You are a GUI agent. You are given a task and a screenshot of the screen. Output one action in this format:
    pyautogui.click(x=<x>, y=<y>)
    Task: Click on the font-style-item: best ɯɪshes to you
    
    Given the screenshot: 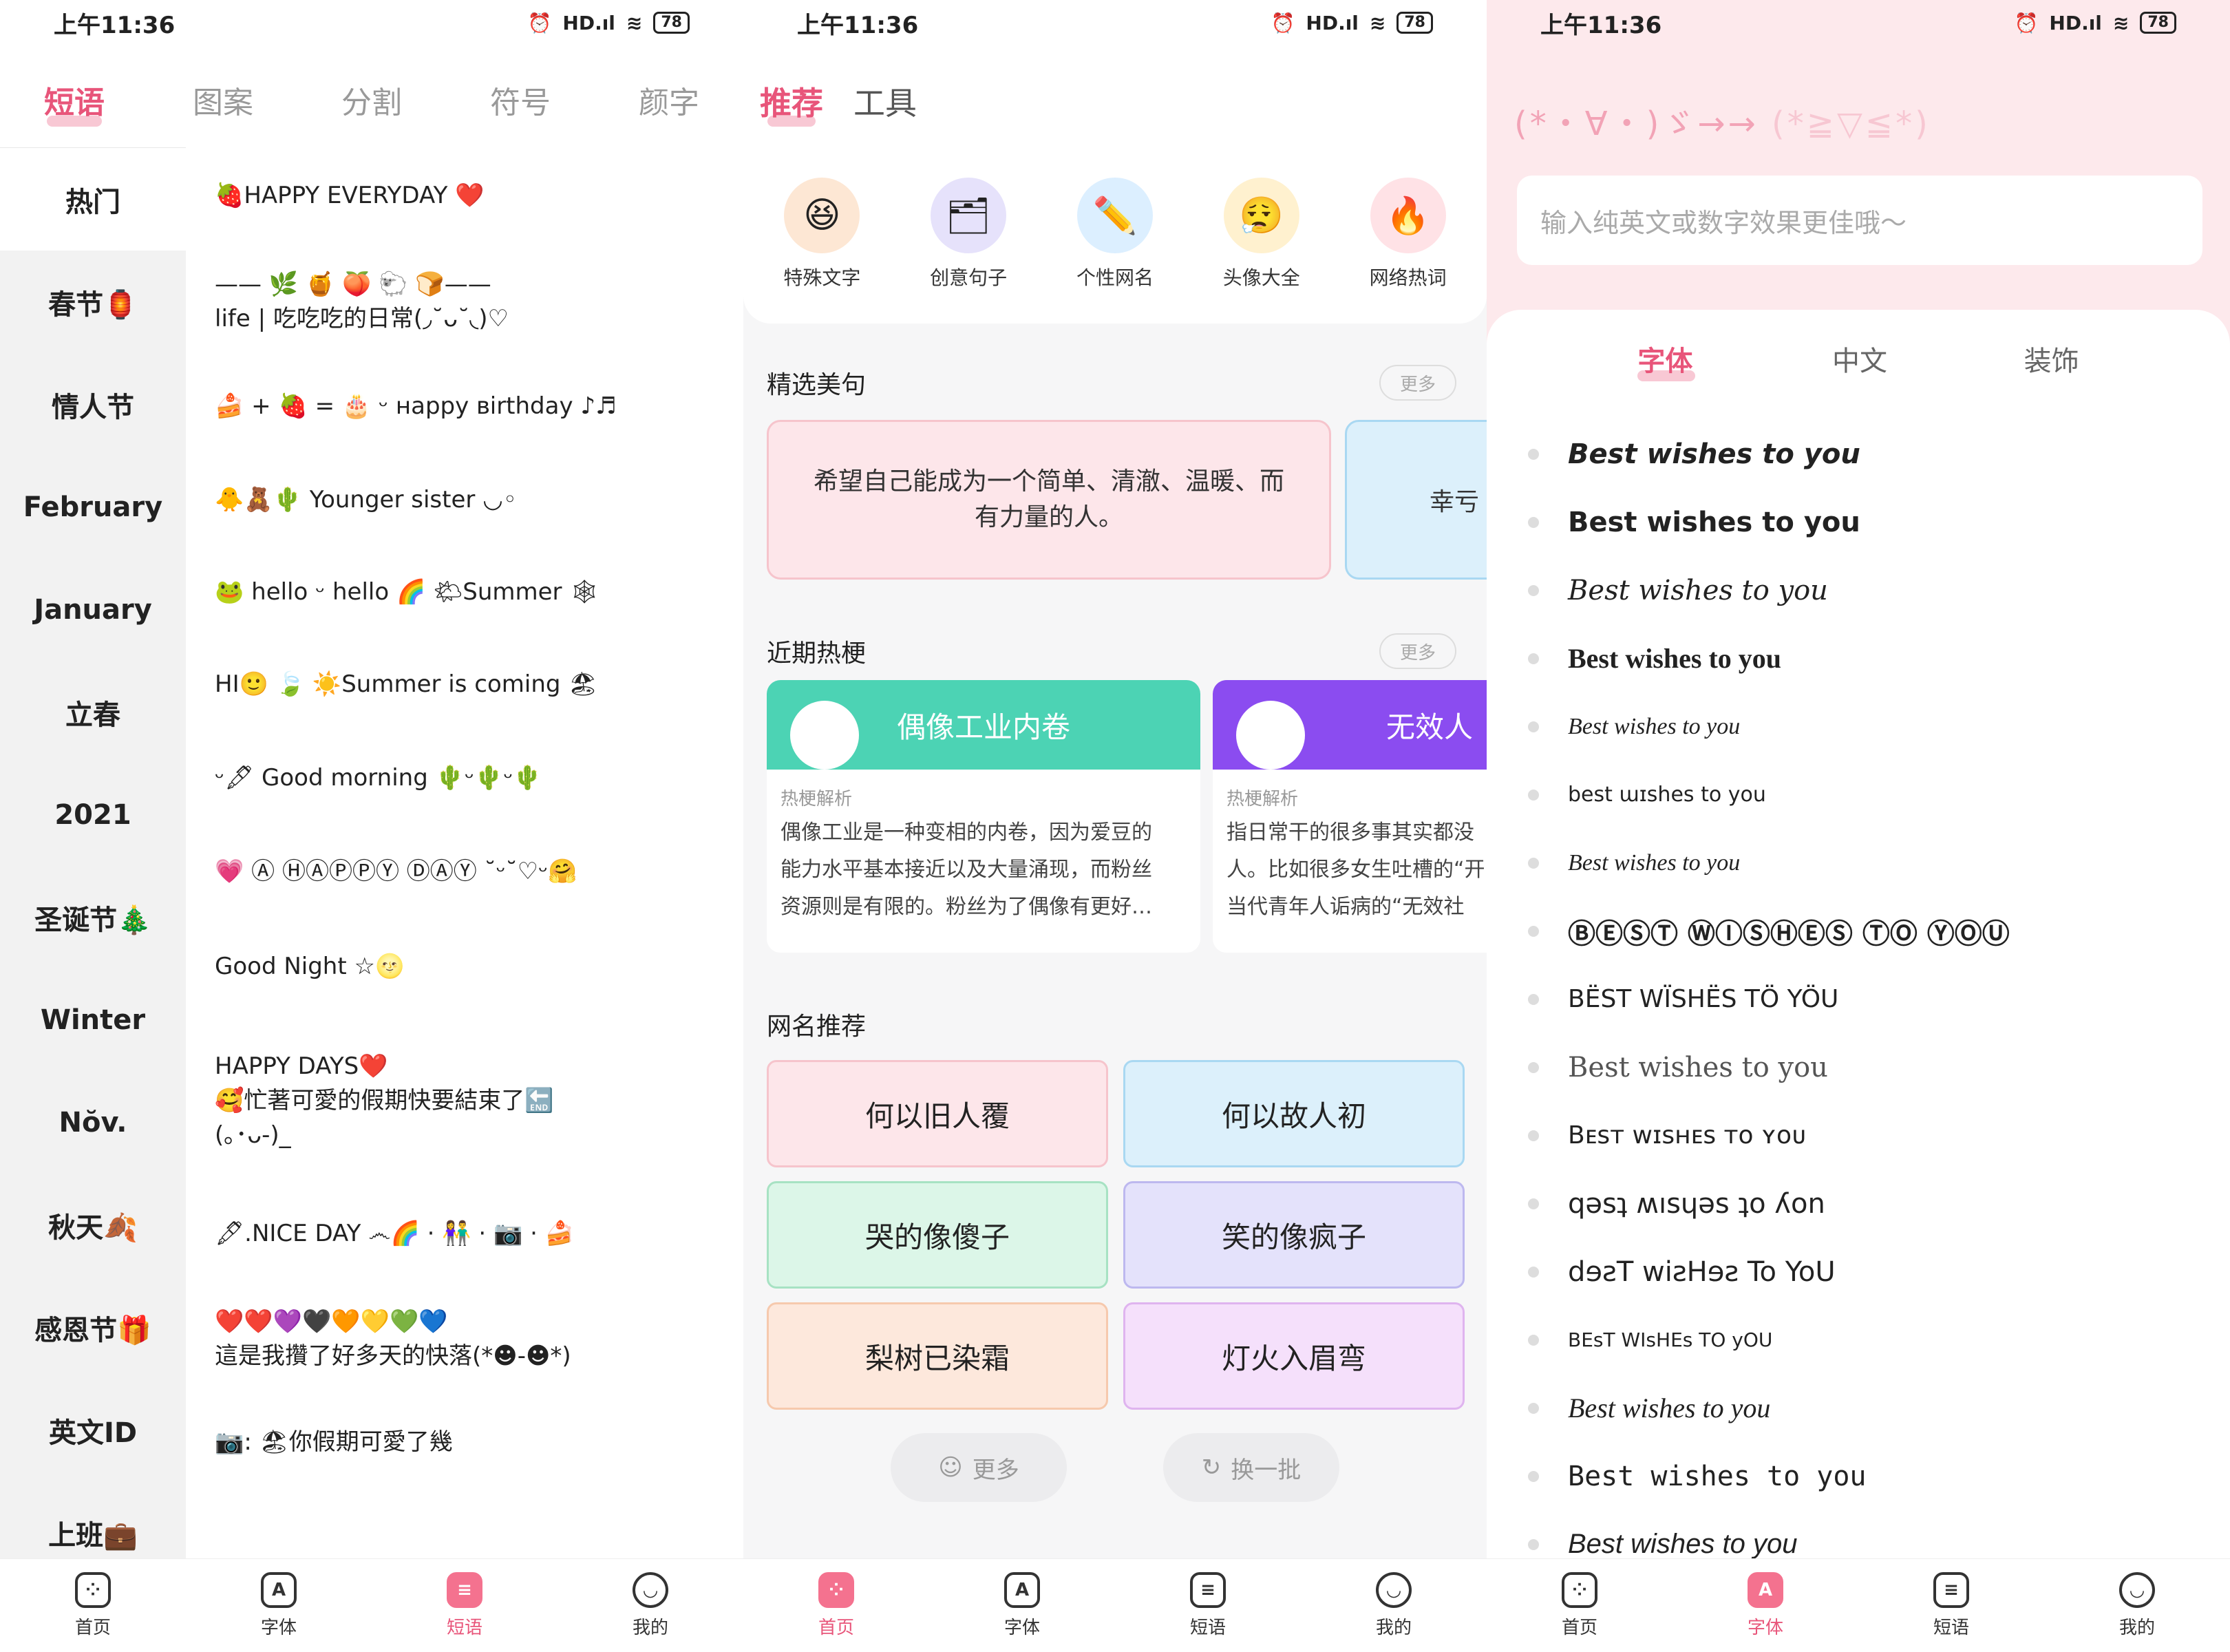 What is the action you would take?
    pyautogui.click(x=1858, y=795)
    